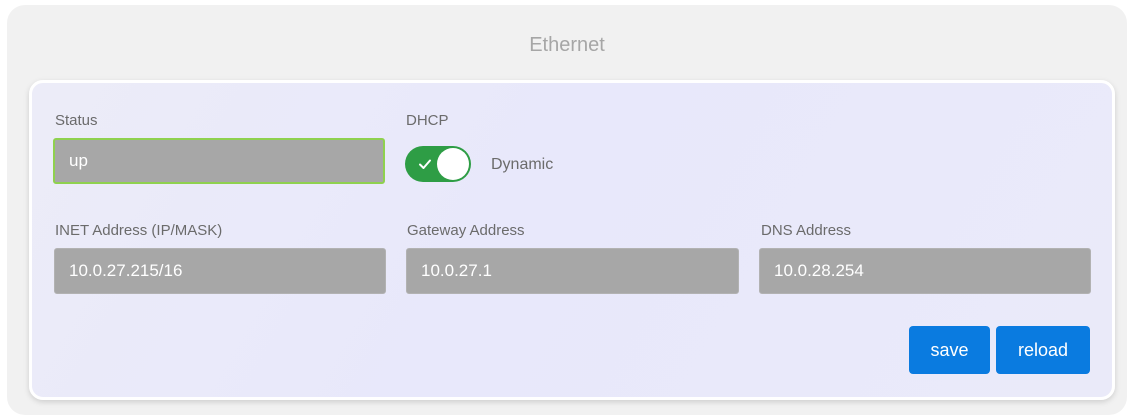 This screenshot has height=415, width=1128. What do you see at coordinates (567, 45) in the screenshot?
I see `panel-title: Ethernet` at bounding box center [567, 45].